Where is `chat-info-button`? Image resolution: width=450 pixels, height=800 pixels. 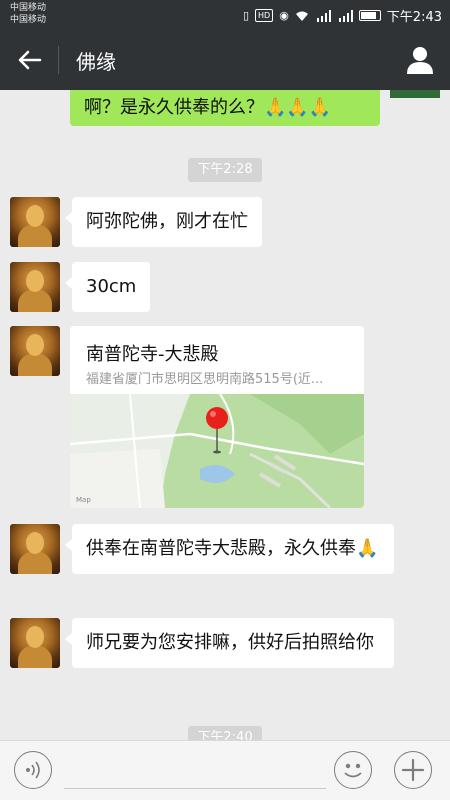
chat-info-button is located at coordinates (420, 60).